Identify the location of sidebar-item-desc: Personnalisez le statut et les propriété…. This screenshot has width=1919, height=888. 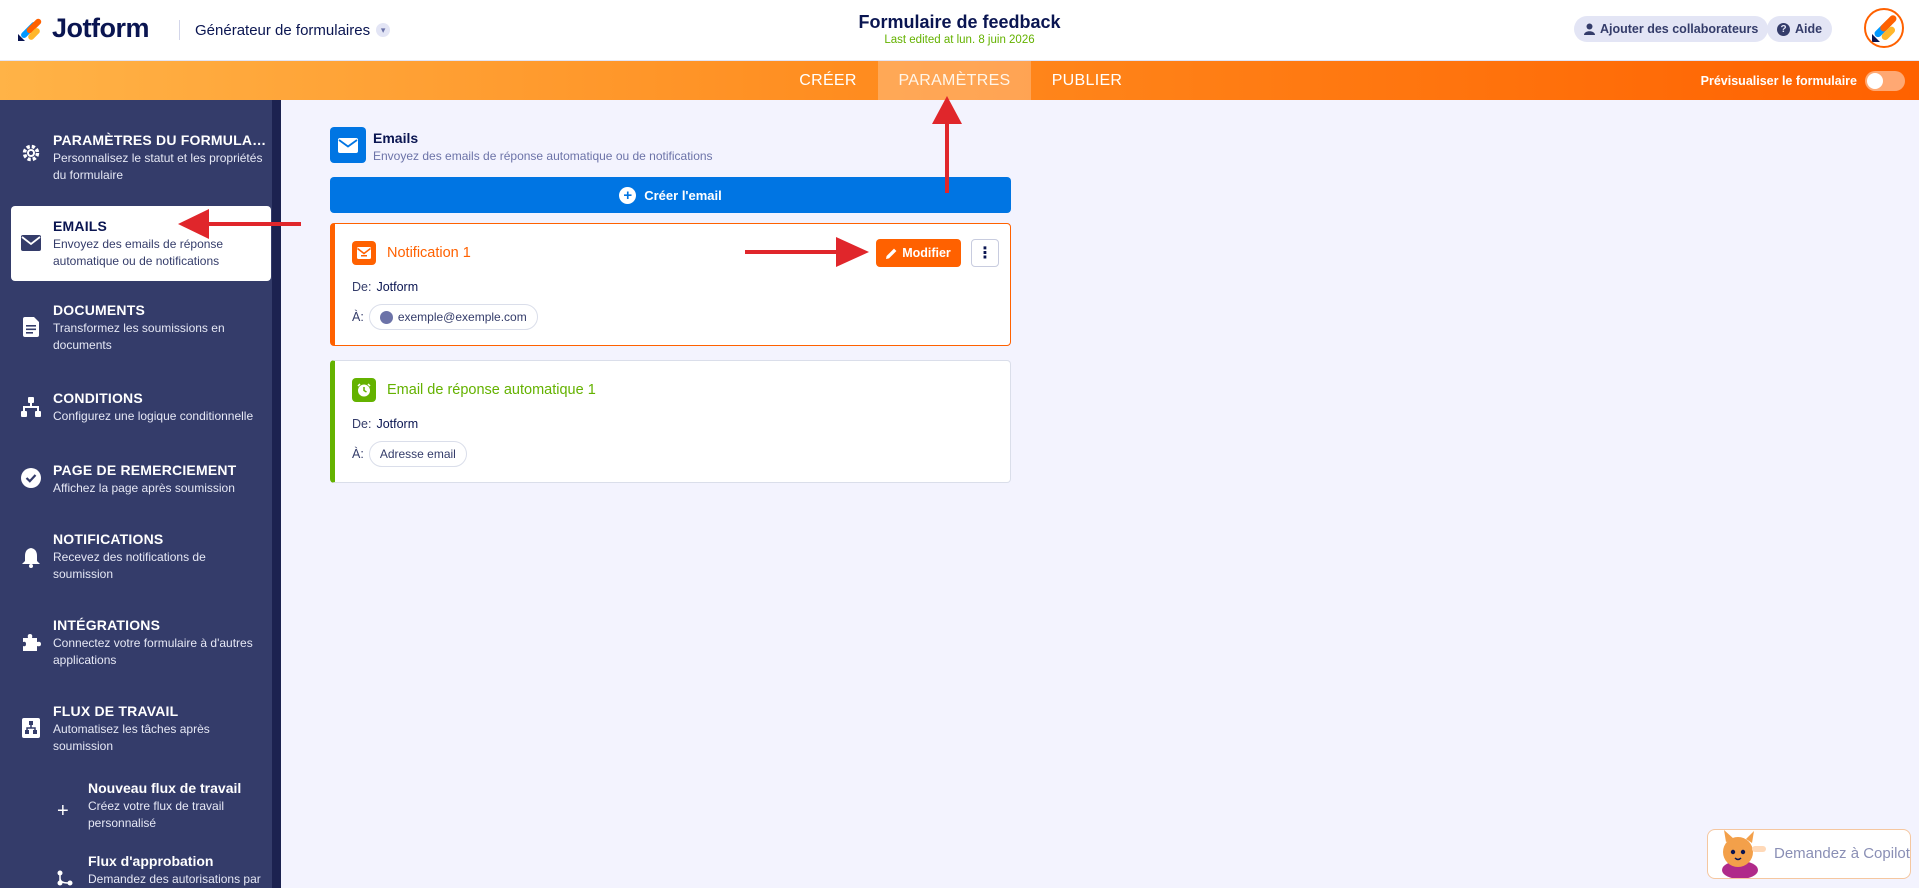
(158, 166).